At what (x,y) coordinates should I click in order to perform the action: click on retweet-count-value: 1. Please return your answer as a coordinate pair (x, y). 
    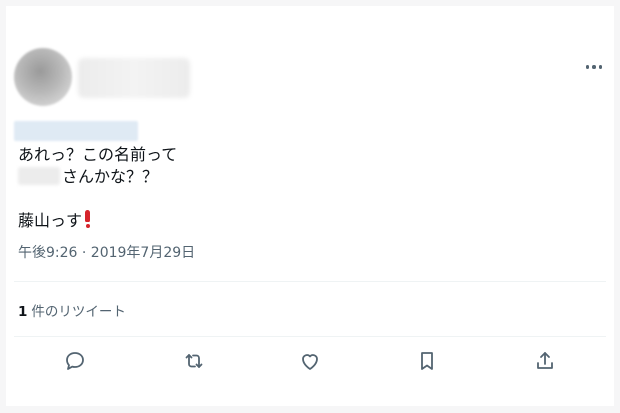
    Looking at the image, I should click on (23, 312).